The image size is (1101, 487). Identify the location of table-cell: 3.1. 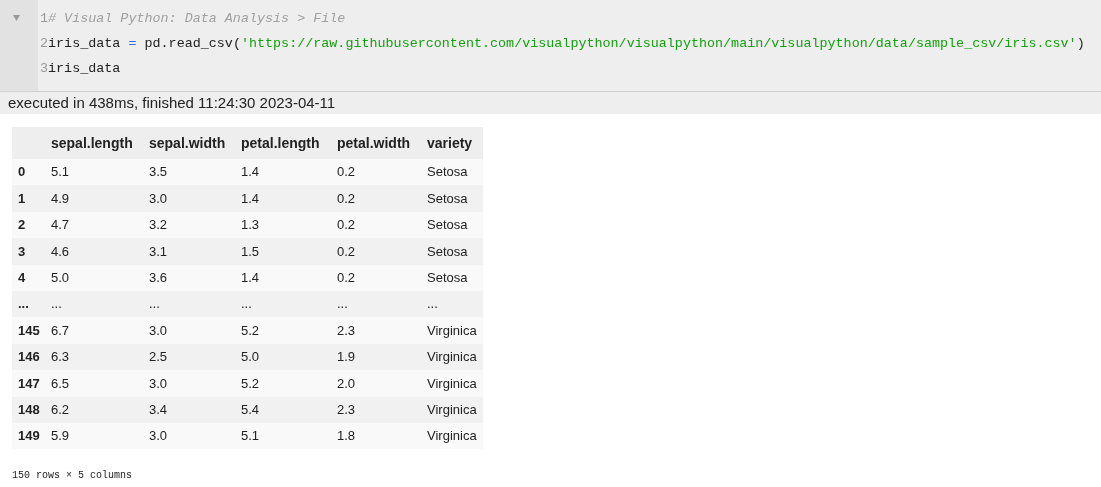
(189, 251).